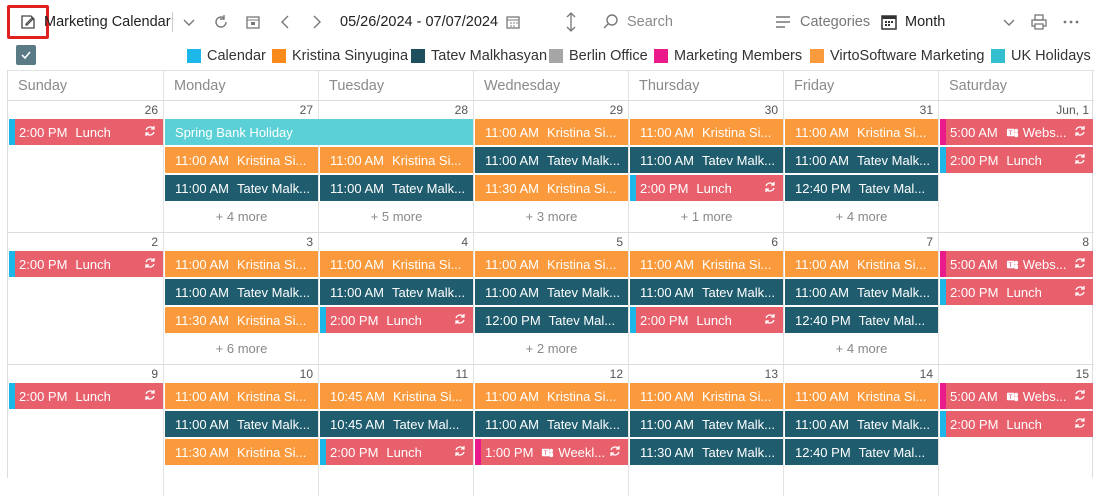  What do you see at coordinates (464, 242) in the screenshot?
I see `day-number: 4` at bounding box center [464, 242].